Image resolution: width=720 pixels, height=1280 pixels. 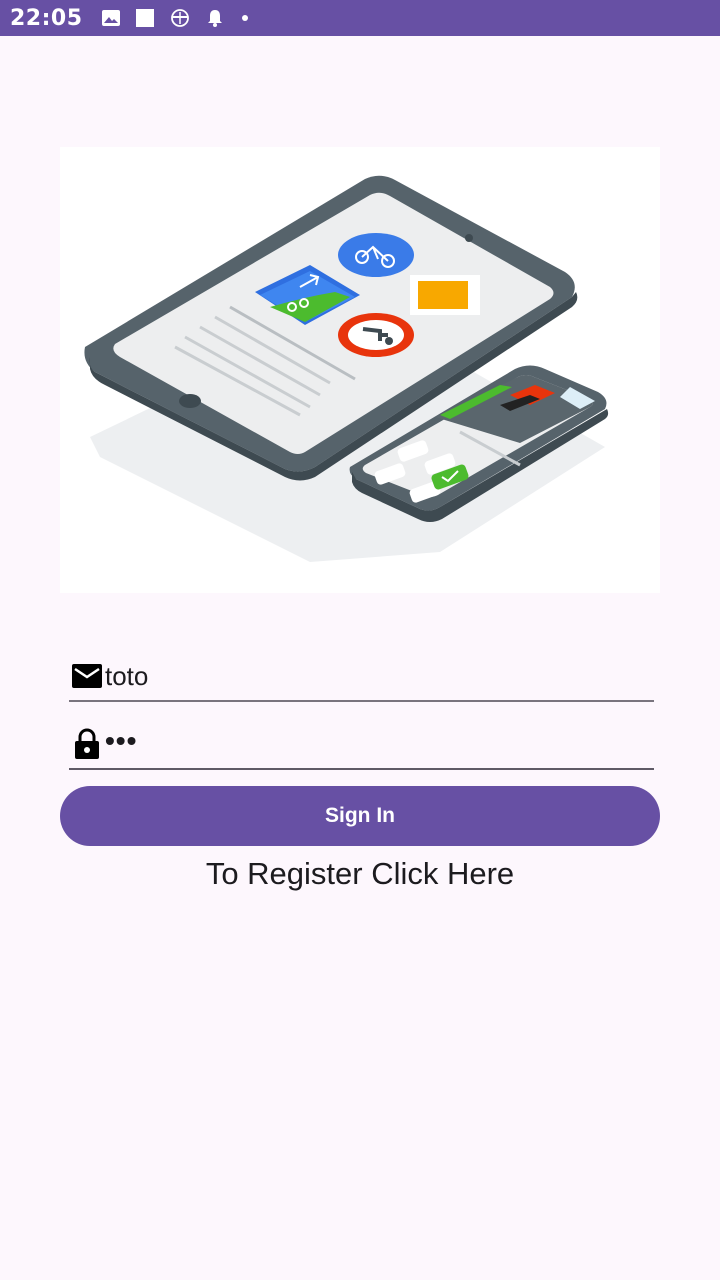 I want to click on email-value: toto, so click(x=127, y=675).